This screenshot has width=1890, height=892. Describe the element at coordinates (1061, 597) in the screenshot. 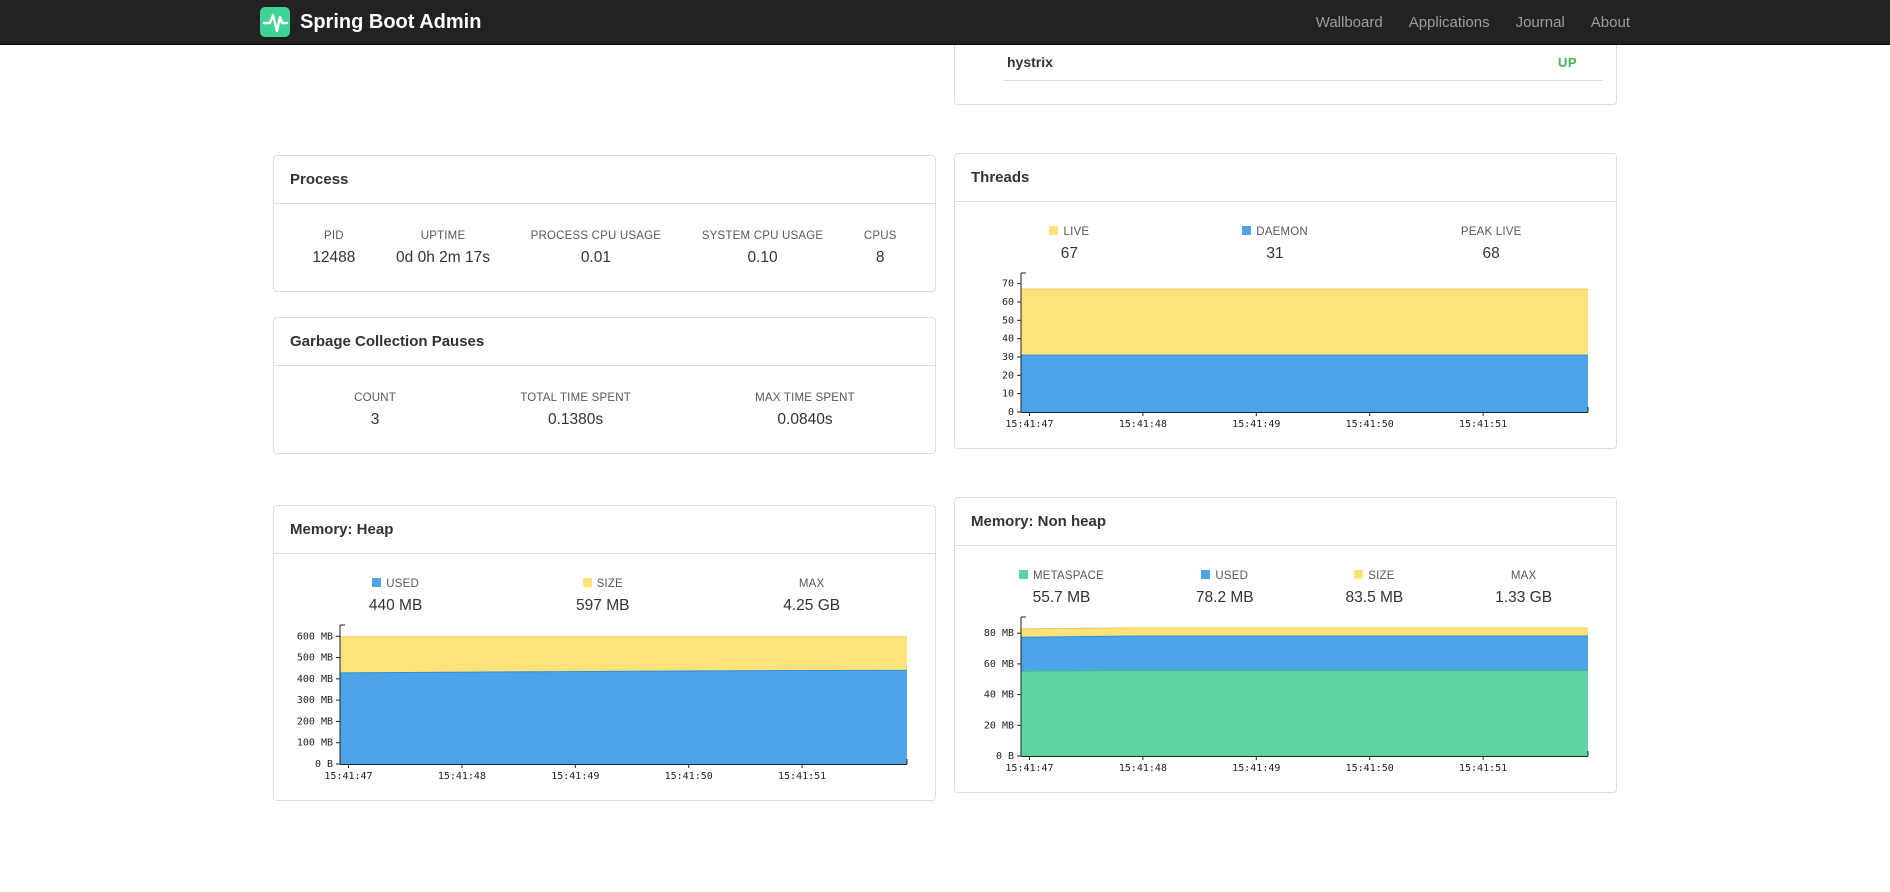

I see `stat-metaspace-value: 55.7 MB` at that location.